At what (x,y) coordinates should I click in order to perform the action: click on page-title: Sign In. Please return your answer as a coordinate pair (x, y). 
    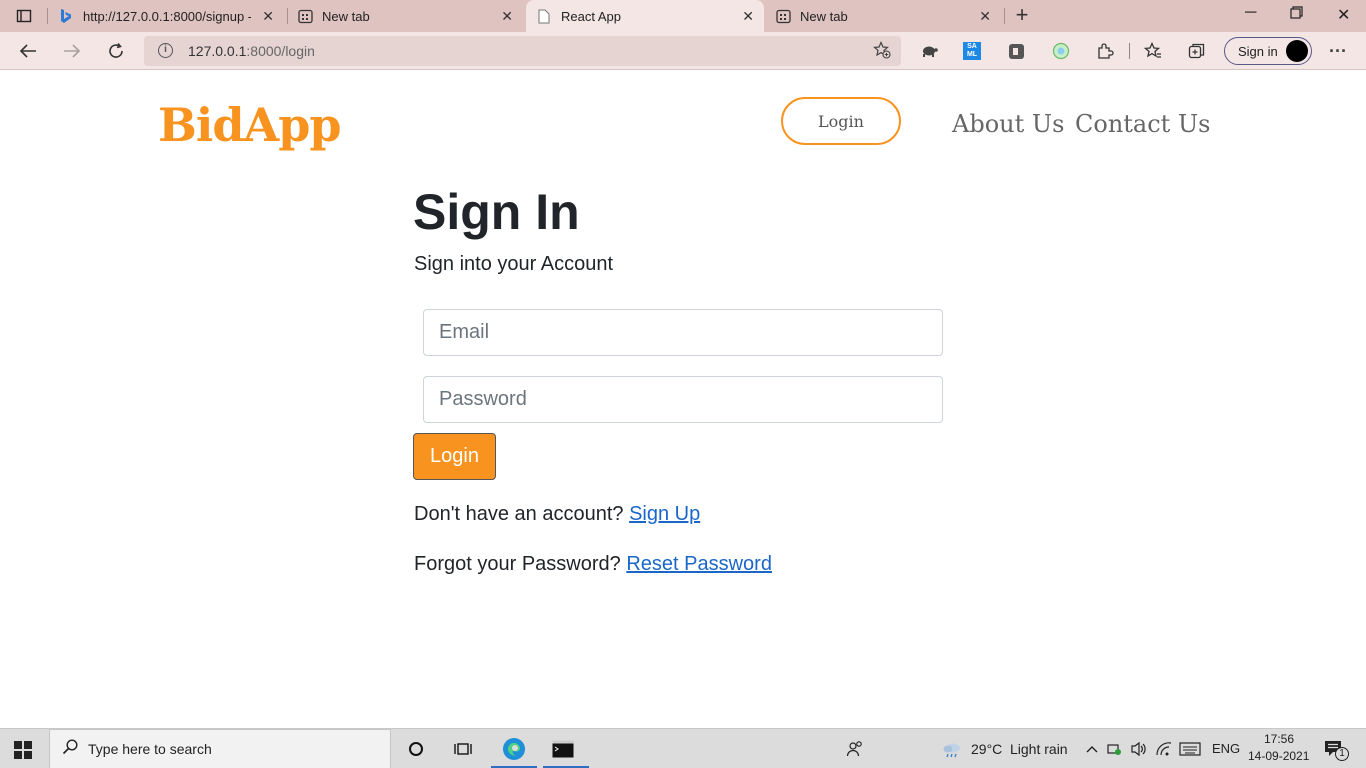
    Looking at the image, I should click on (496, 212).